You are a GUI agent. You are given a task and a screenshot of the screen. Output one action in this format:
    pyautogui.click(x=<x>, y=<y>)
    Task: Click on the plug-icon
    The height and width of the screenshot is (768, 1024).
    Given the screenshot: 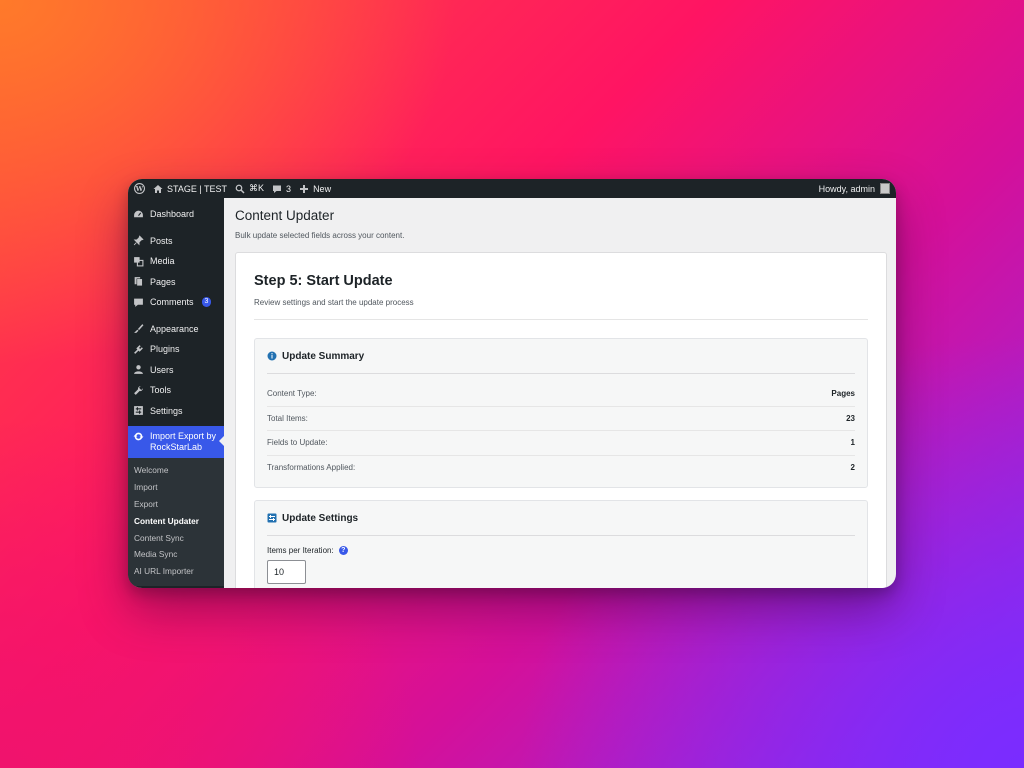 What is the action you would take?
    pyautogui.click(x=138, y=349)
    